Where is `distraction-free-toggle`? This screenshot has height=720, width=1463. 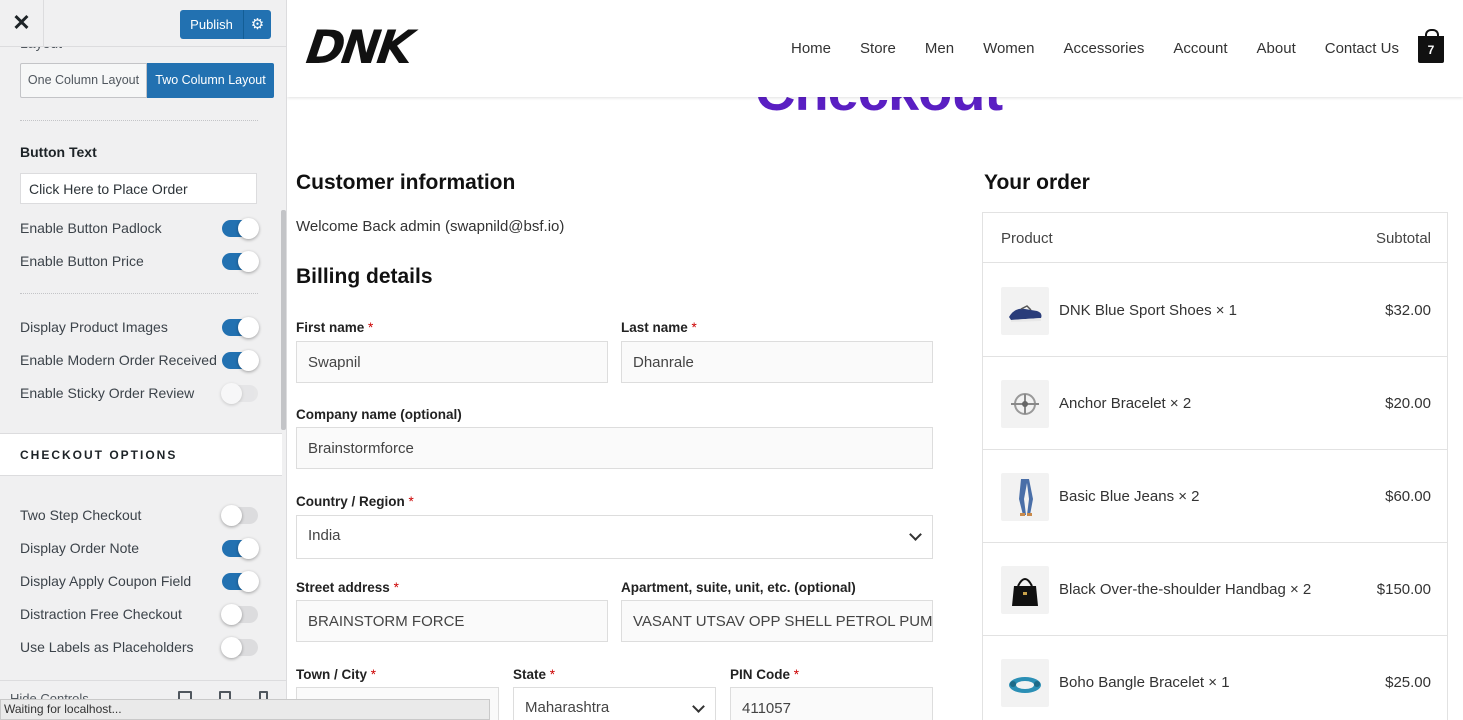
distraction-free-toggle is located at coordinates (239, 614).